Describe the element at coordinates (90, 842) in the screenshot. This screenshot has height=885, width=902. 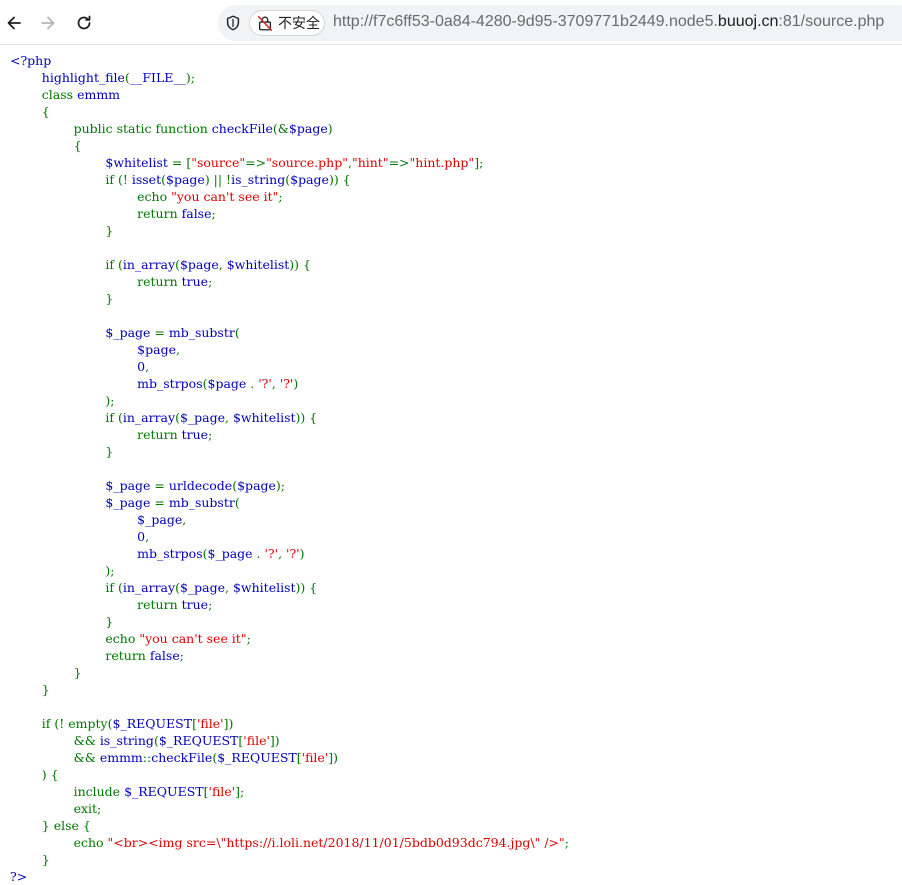
I see `code-token: echo` at that location.